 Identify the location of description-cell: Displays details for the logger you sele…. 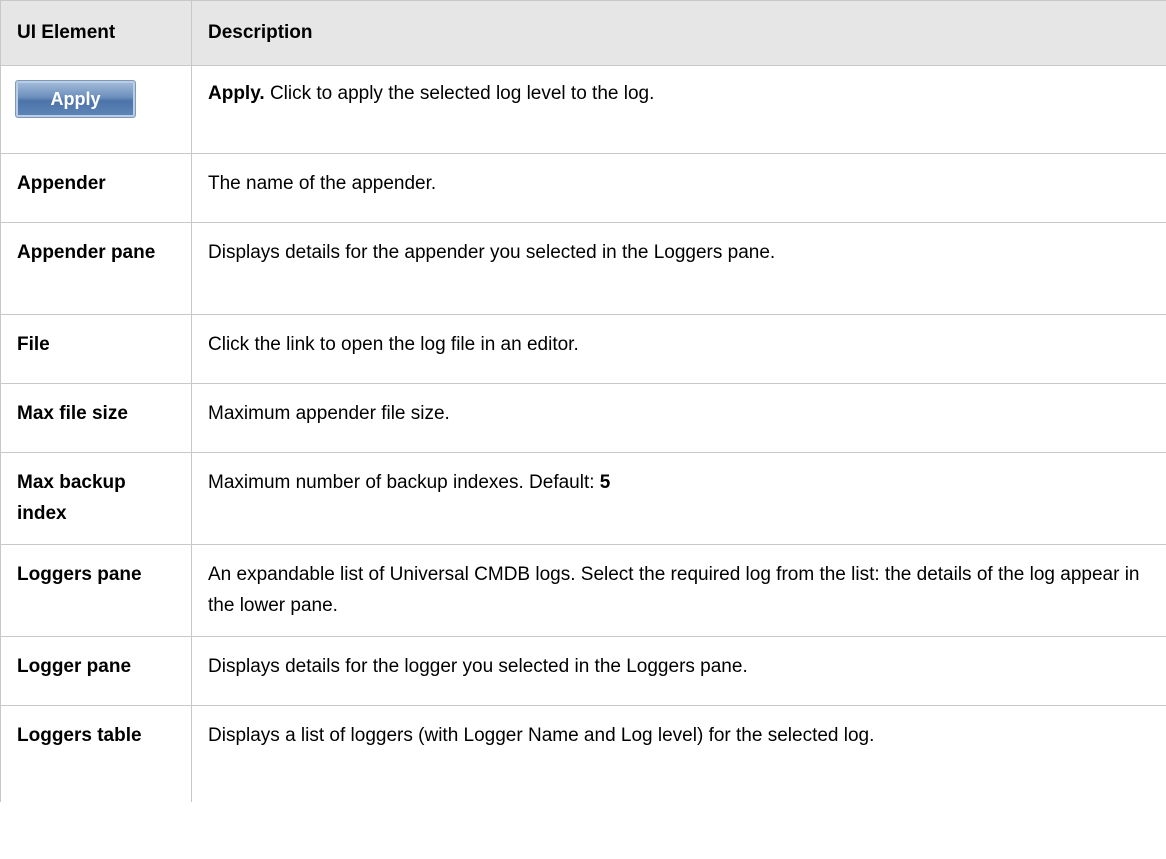
(678, 671).